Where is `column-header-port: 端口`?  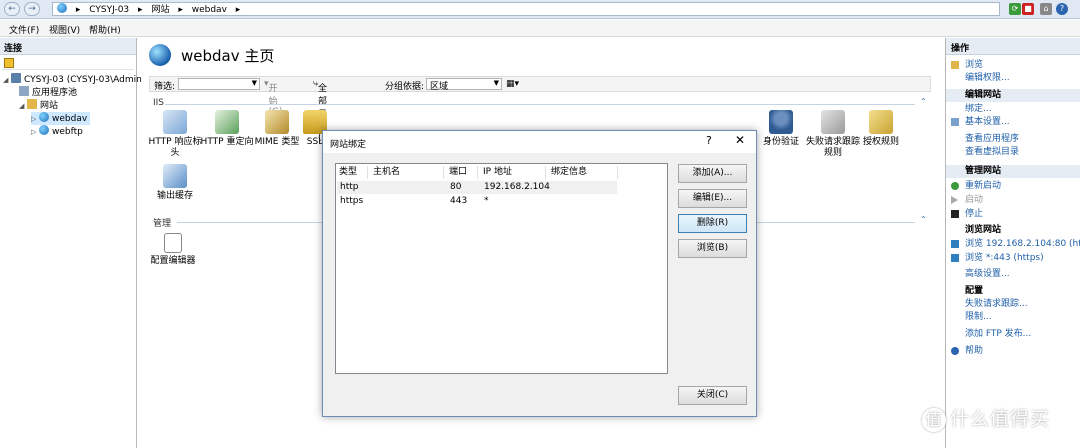 column-header-port: 端口 is located at coordinates (462, 172).